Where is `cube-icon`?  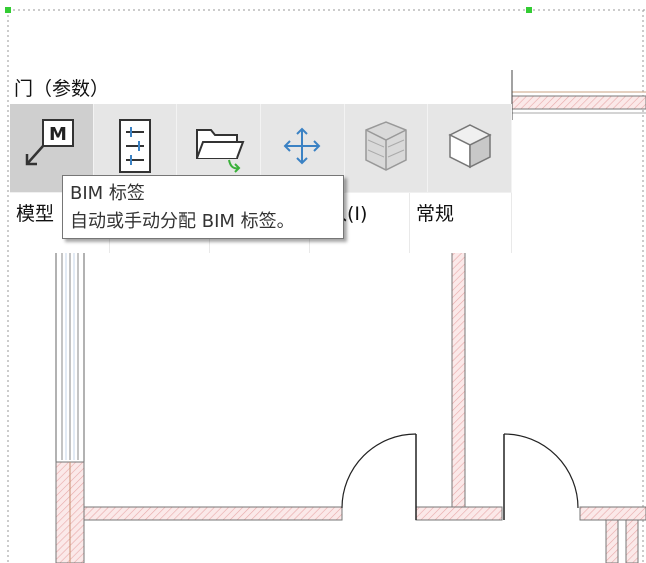
cube-icon is located at coordinates (470, 148).